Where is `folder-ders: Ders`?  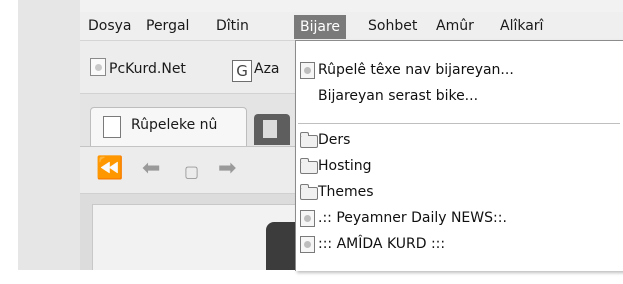
folder-ders: Ders is located at coordinates (459, 140).